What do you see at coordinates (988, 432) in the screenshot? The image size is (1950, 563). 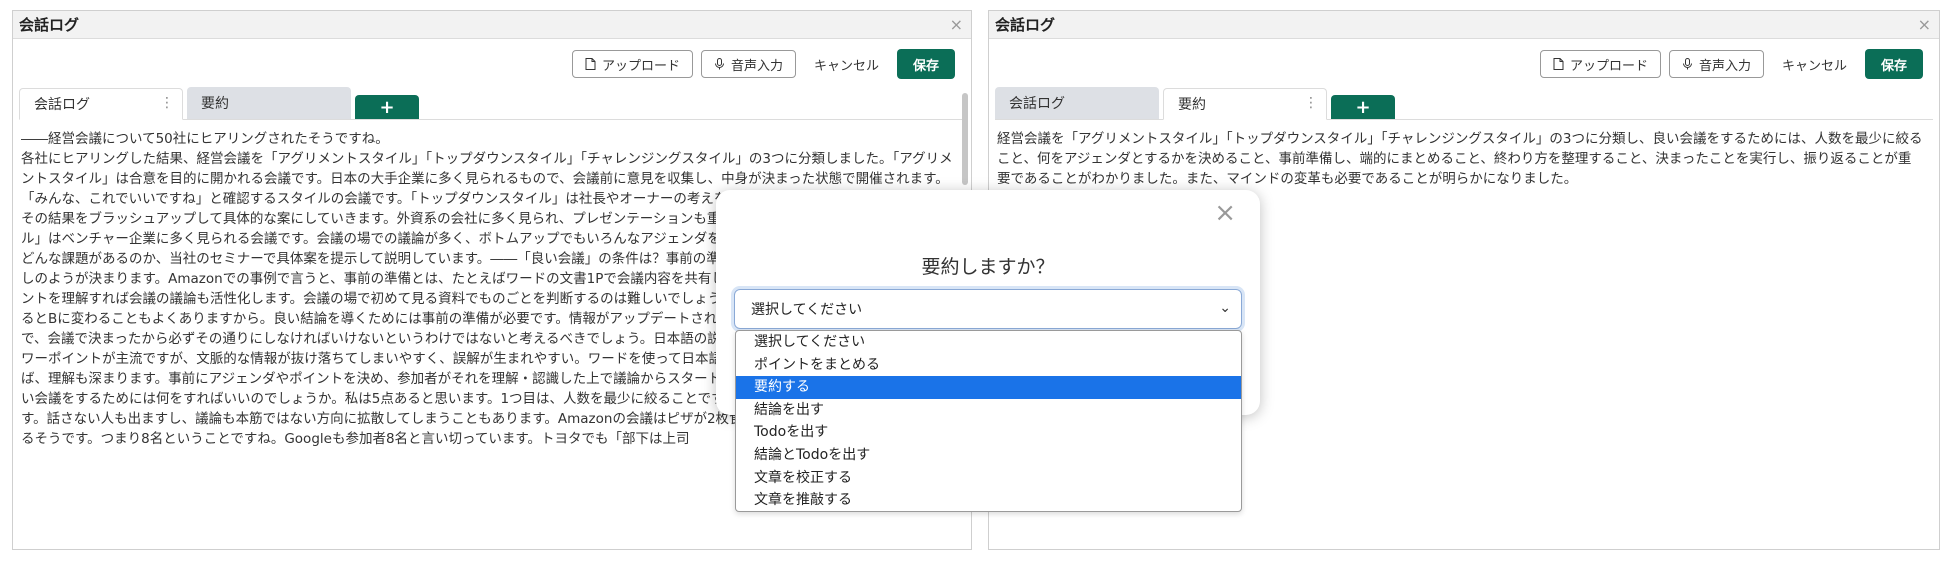 I see `dropdown-option: Todoを出す` at bounding box center [988, 432].